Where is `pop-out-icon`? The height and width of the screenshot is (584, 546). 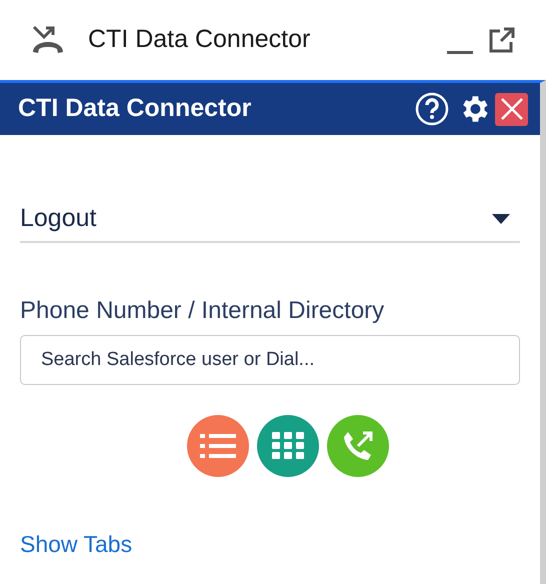
pop-out-icon is located at coordinates (502, 40).